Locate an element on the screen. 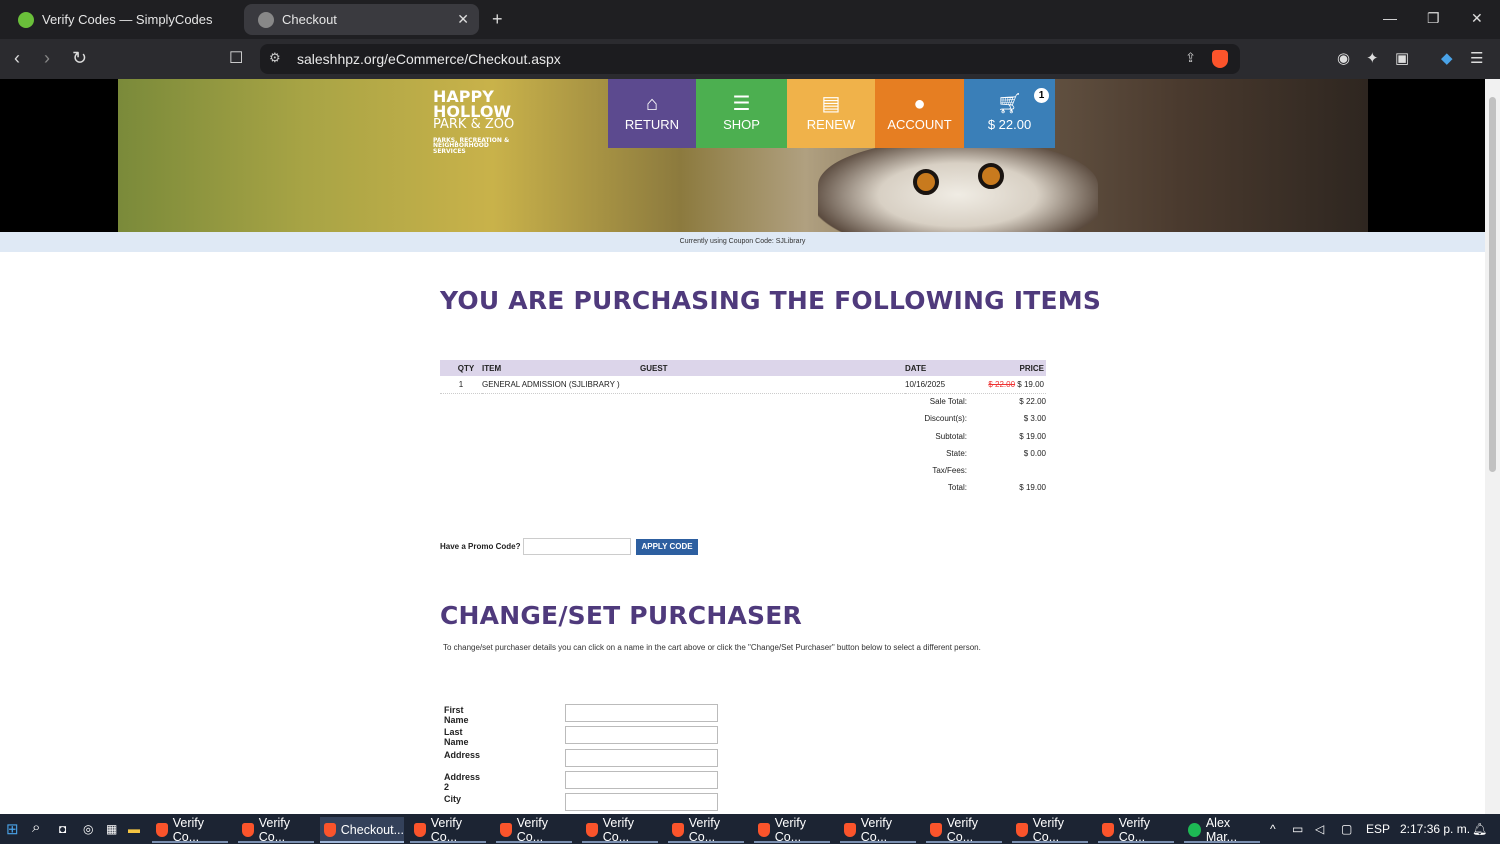 The width and height of the screenshot is (1500, 844). calculator-icon: ▦ is located at coordinates (111, 829).